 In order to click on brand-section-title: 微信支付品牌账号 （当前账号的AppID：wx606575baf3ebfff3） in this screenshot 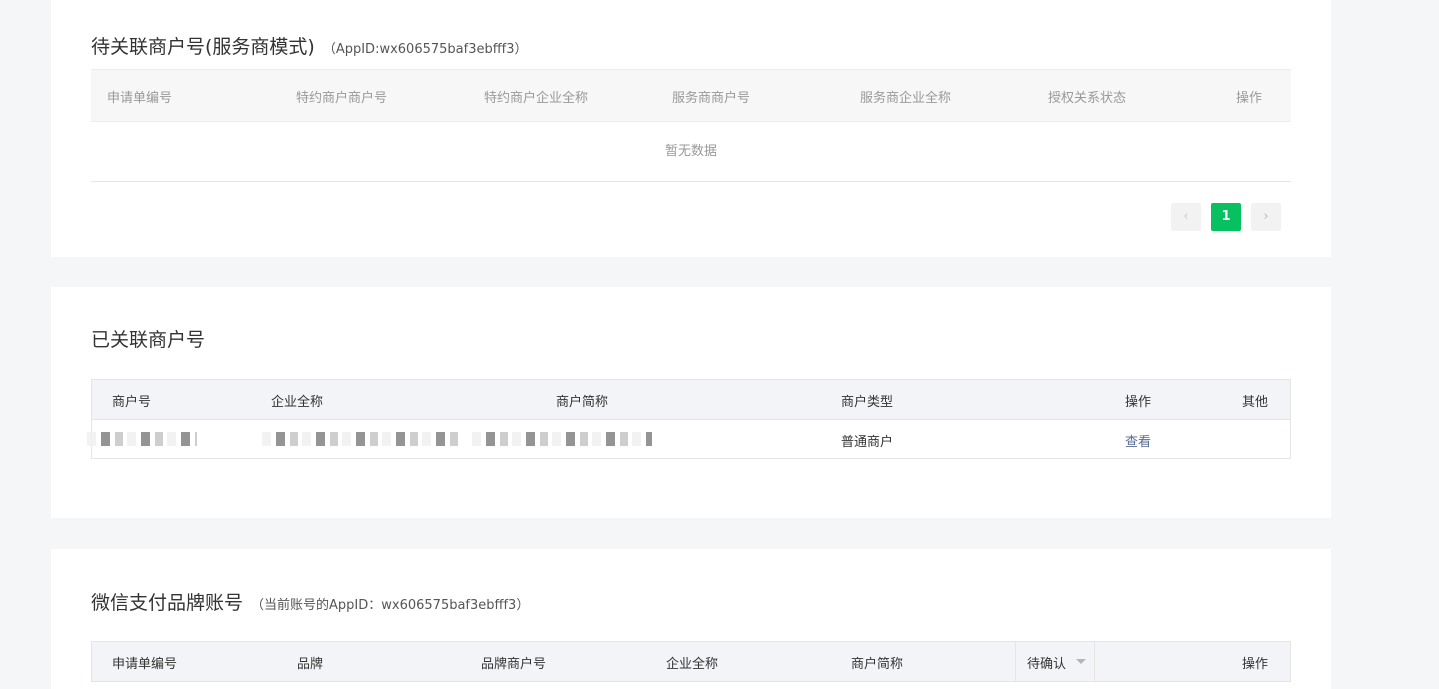, I will do `click(310, 601)`.